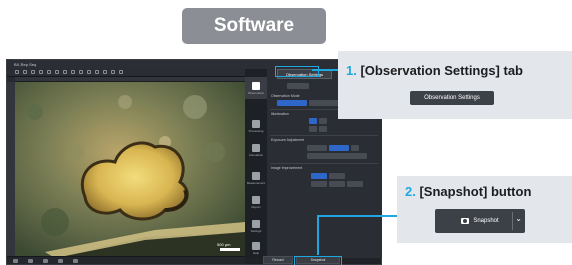 Image resolution: width=572 pixels, height=265 pixels. I want to click on report-icon, so click(256, 199).